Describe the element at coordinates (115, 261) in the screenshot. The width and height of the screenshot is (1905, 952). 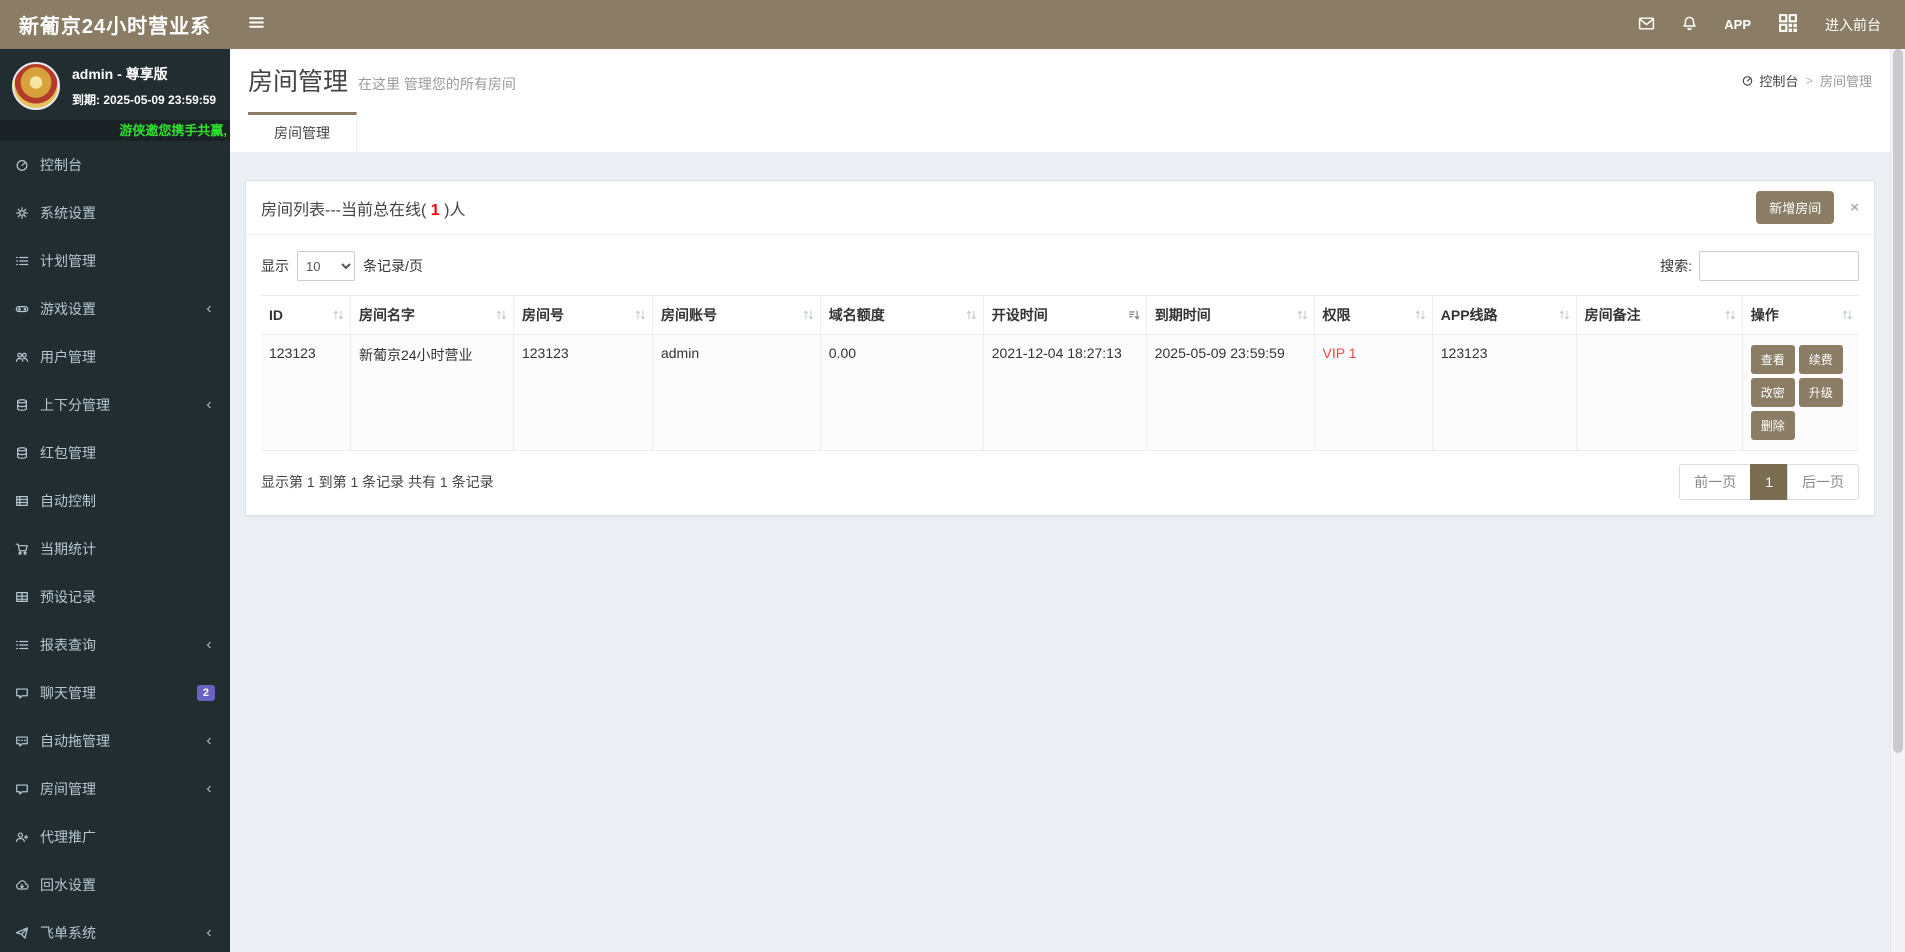
I see `sidebar-item-2: 计划管理` at that location.